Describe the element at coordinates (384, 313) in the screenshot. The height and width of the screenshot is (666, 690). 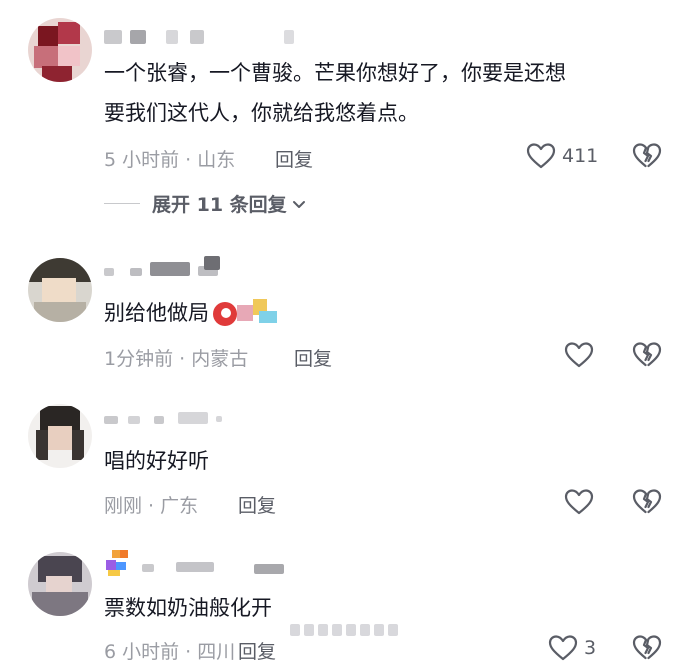
I see `comment-text: 别给他做局` at that location.